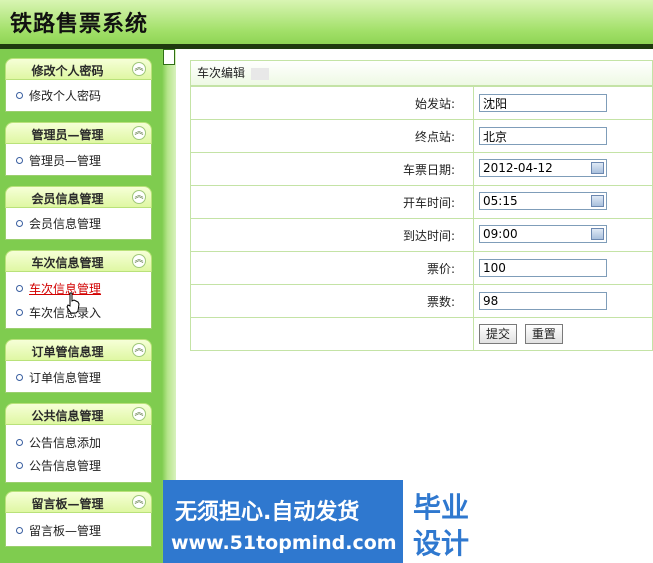 The height and width of the screenshot is (563, 653). I want to click on group-body: 订单信息管理, so click(78, 377).